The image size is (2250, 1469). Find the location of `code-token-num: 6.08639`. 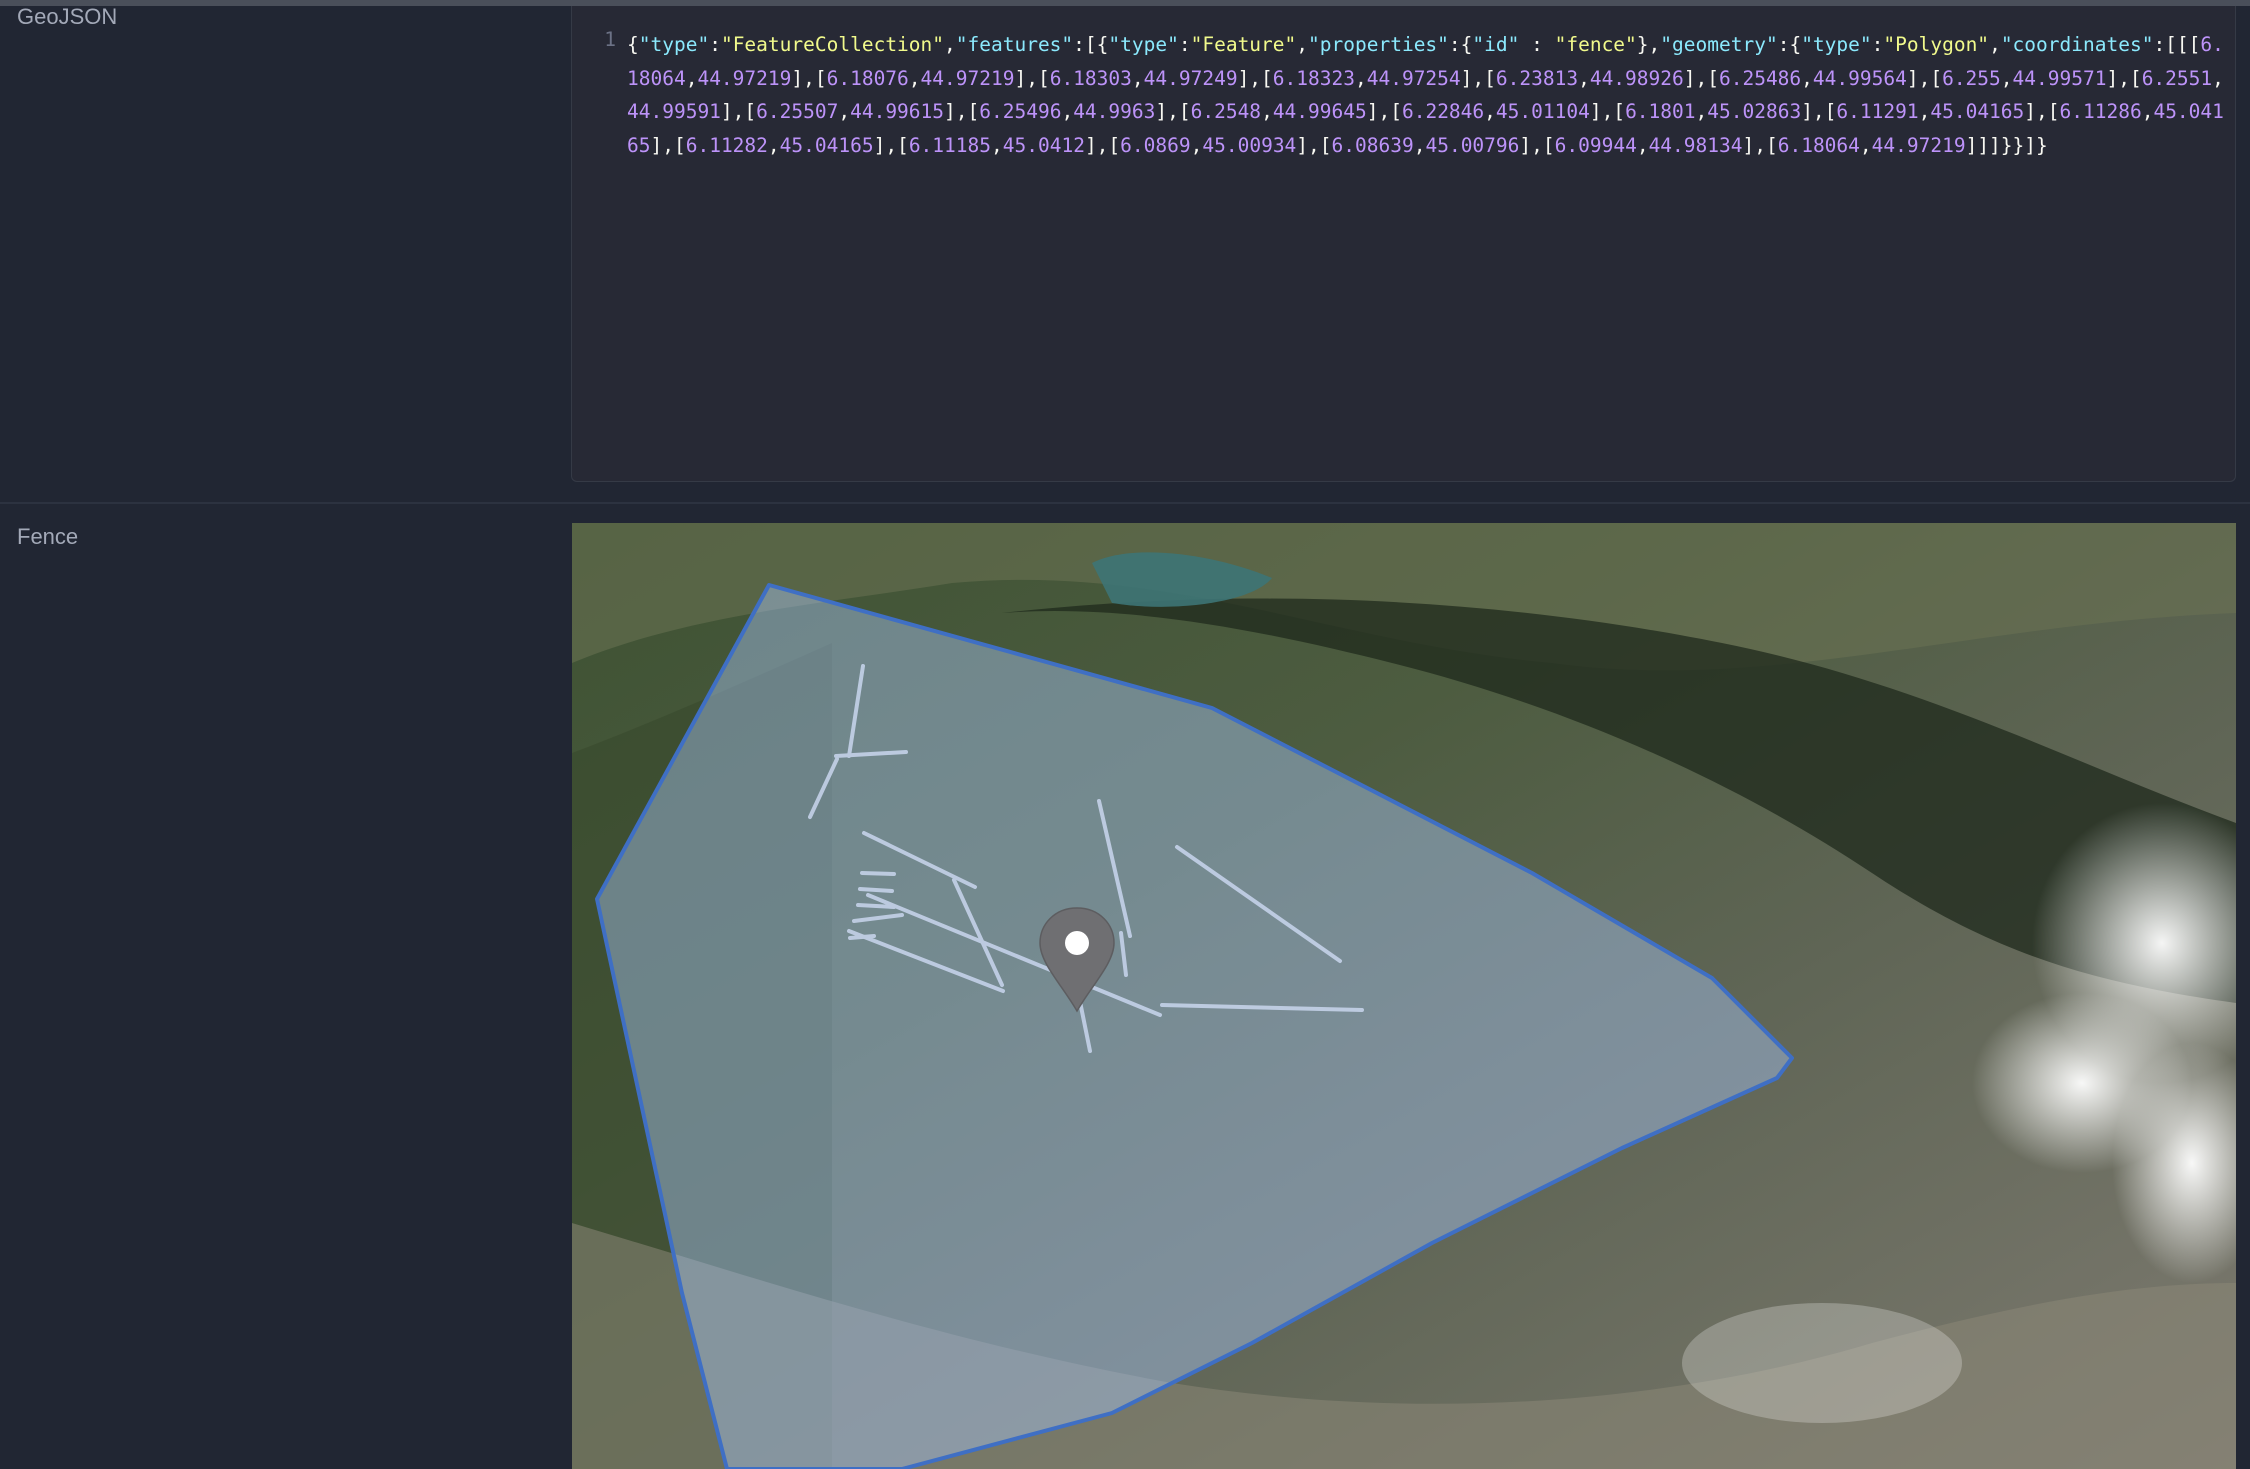

code-token-num: 6.08639 is located at coordinates (1372, 145).